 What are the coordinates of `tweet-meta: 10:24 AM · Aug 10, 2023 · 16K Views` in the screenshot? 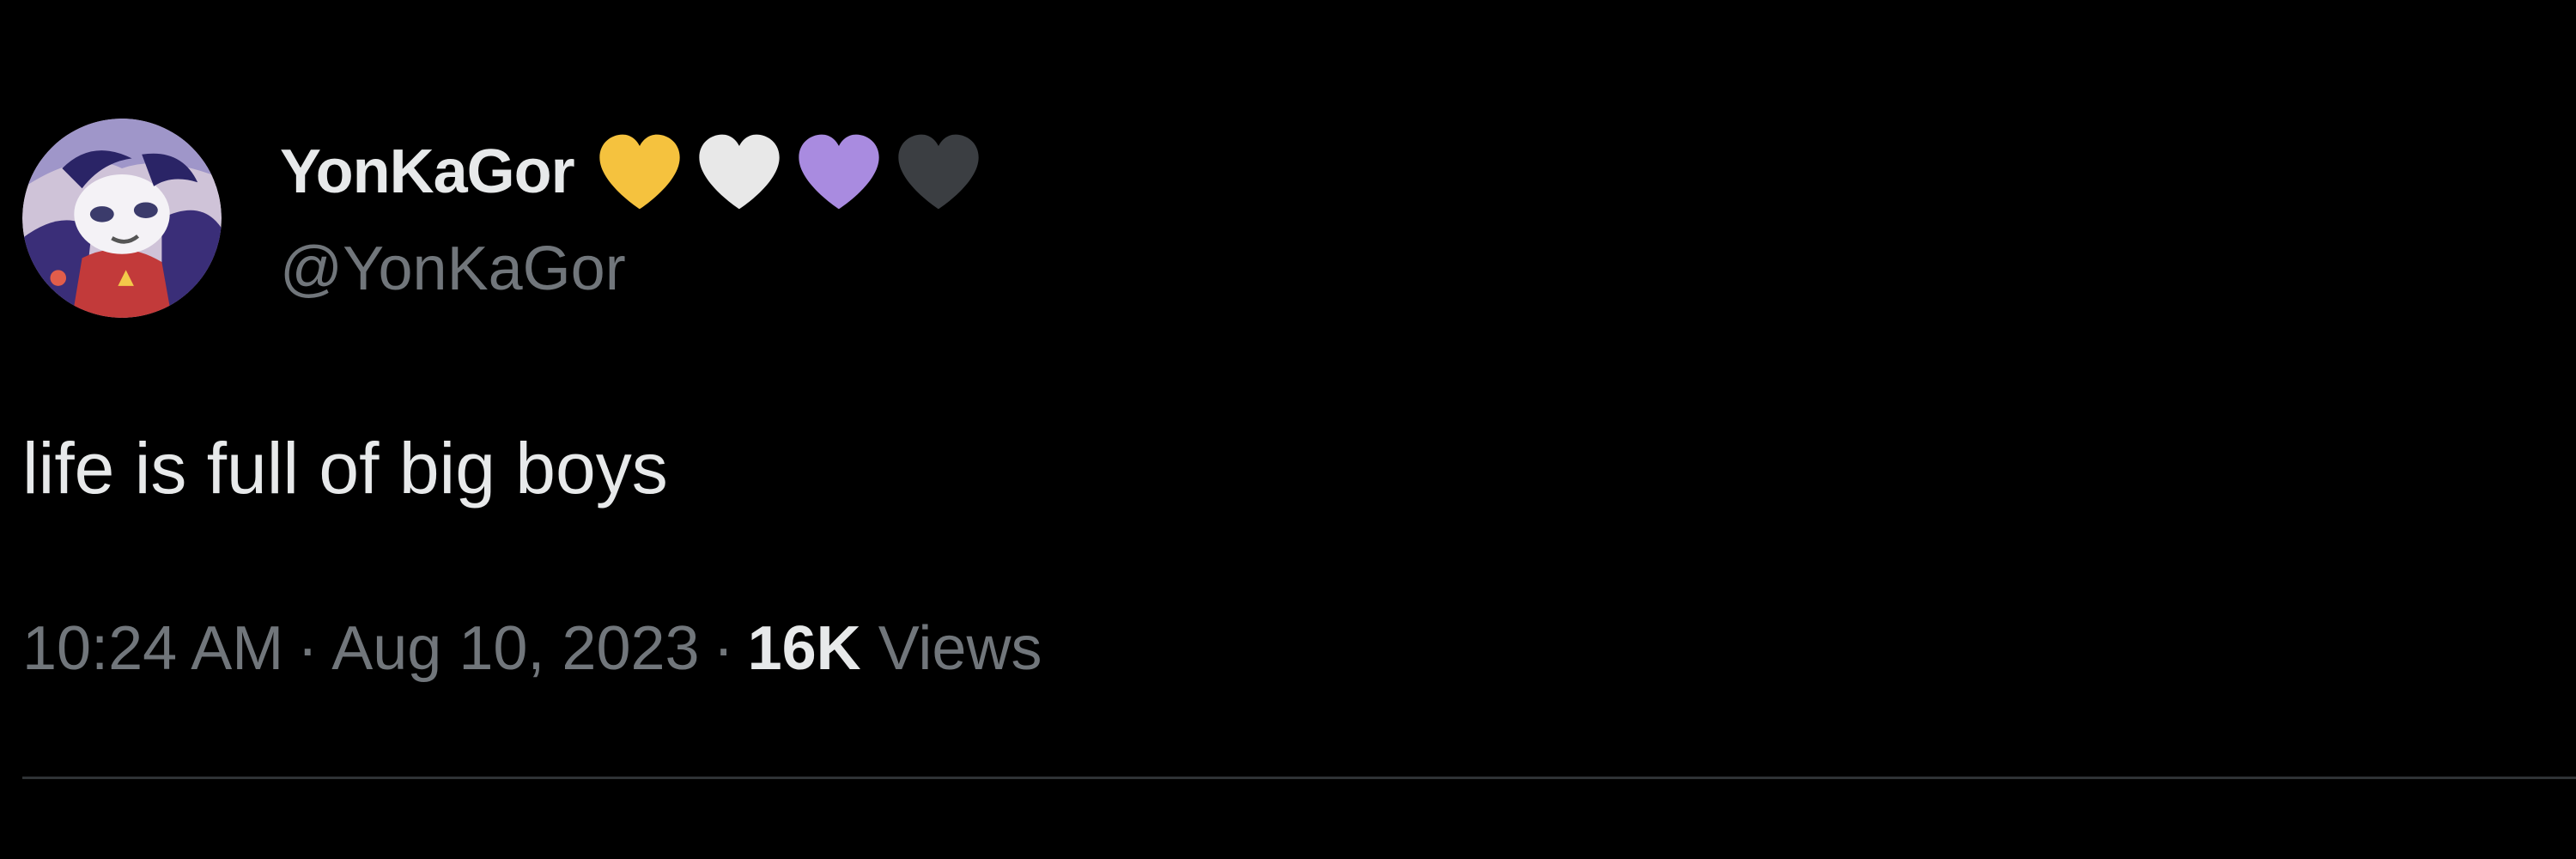 It's located at (532, 648).